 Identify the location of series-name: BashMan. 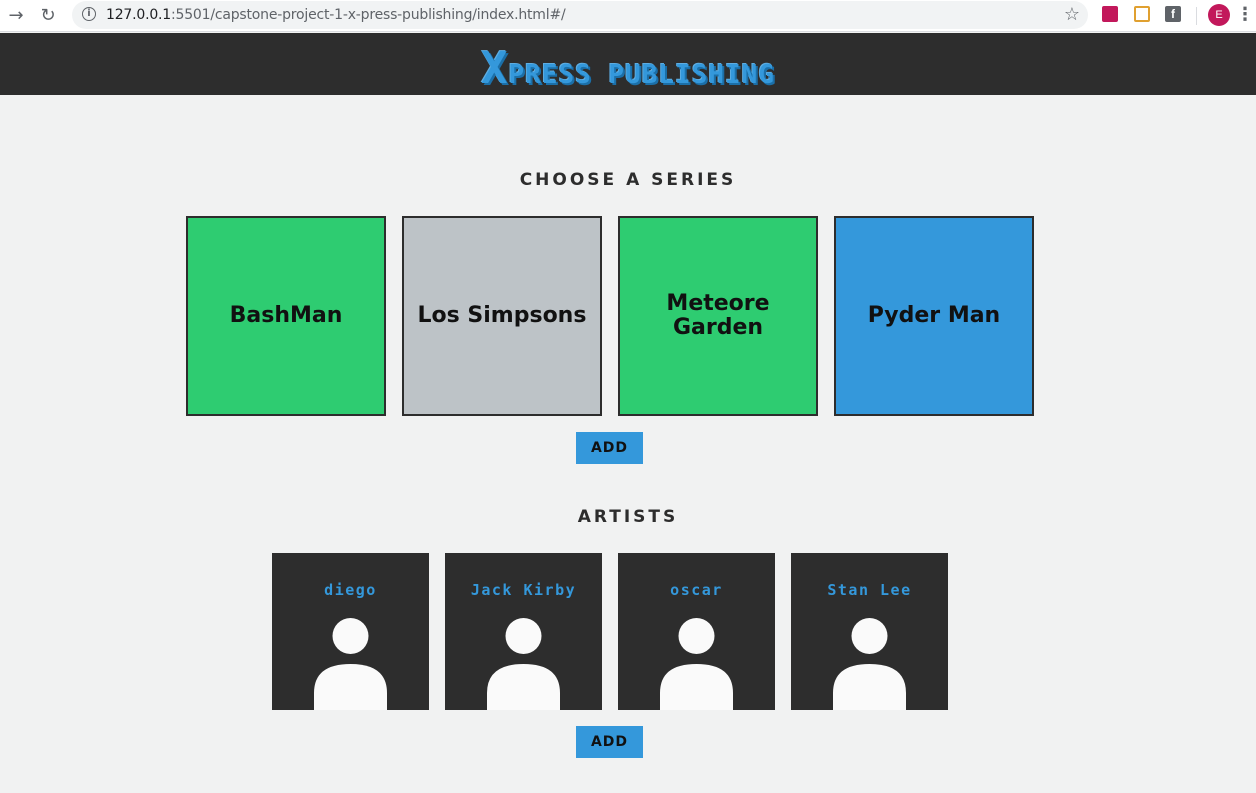
(286, 315).